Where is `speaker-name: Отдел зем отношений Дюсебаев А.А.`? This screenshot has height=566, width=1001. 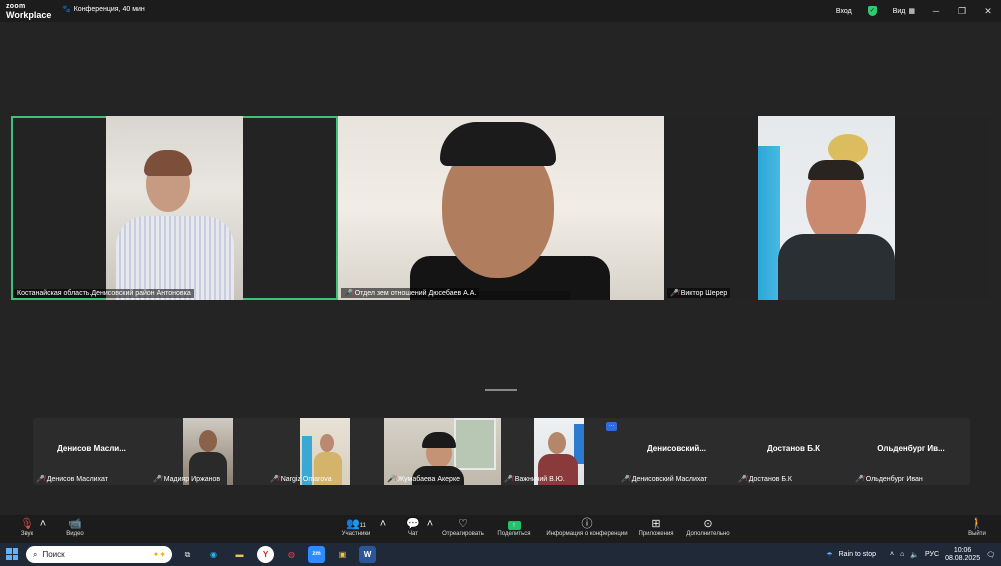 speaker-name: Отдел зем отношений Дюсебаев А.А. is located at coordinates (415, 293).